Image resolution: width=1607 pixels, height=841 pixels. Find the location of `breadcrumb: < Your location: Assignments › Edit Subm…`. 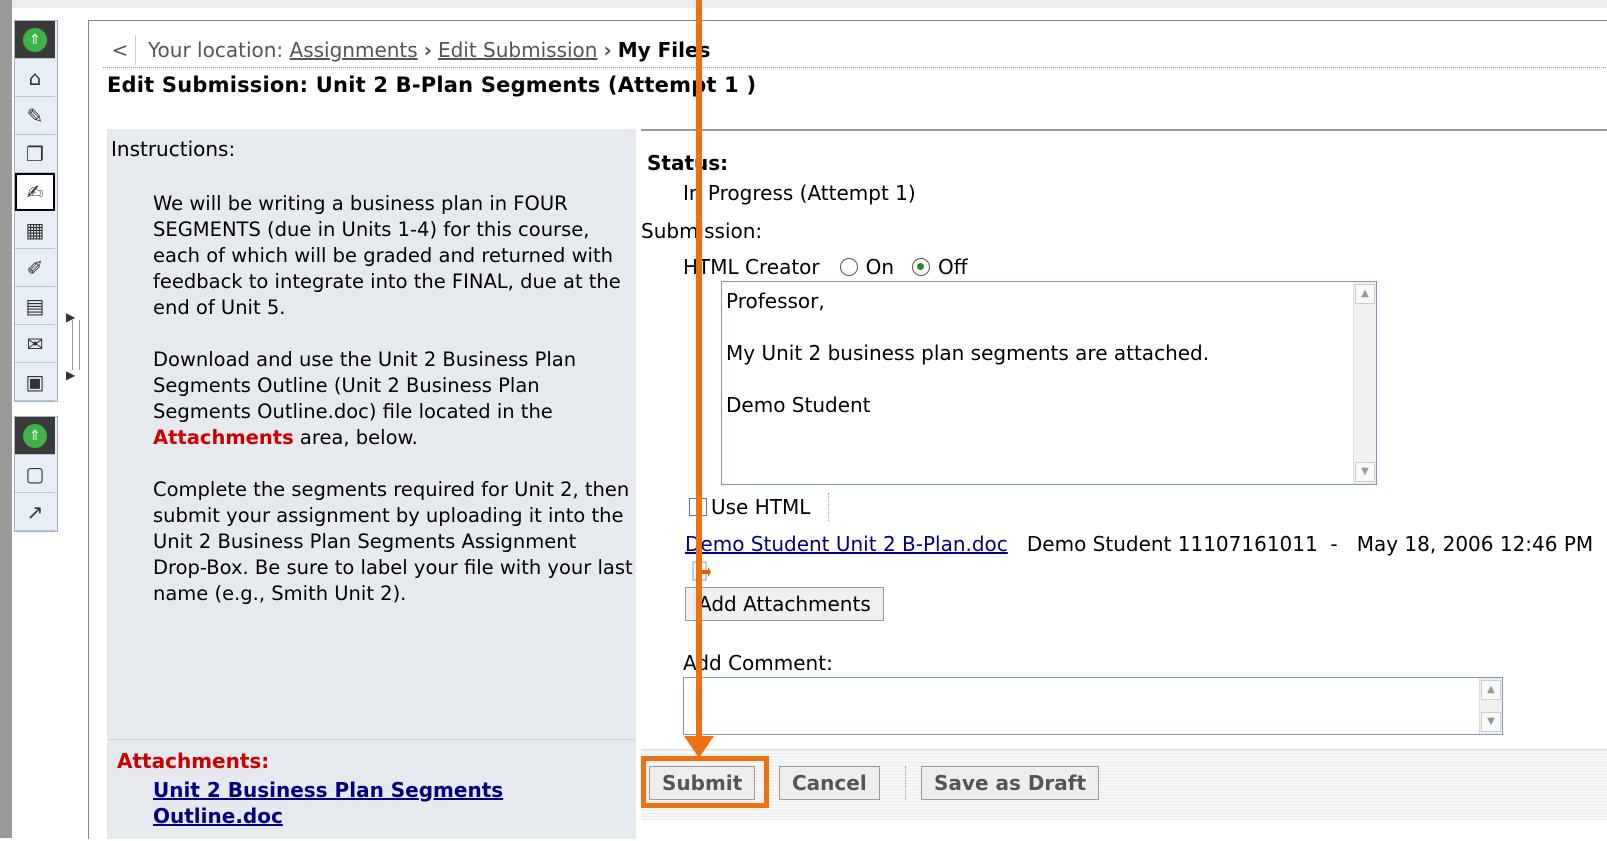

breadcrumb: < Your location: Assignments › Edit Subm… is located at coordinates (407, 50).